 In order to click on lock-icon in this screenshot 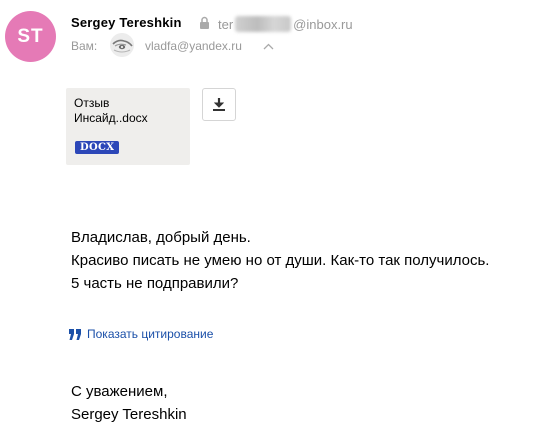, I will do `click(204, 22)`.